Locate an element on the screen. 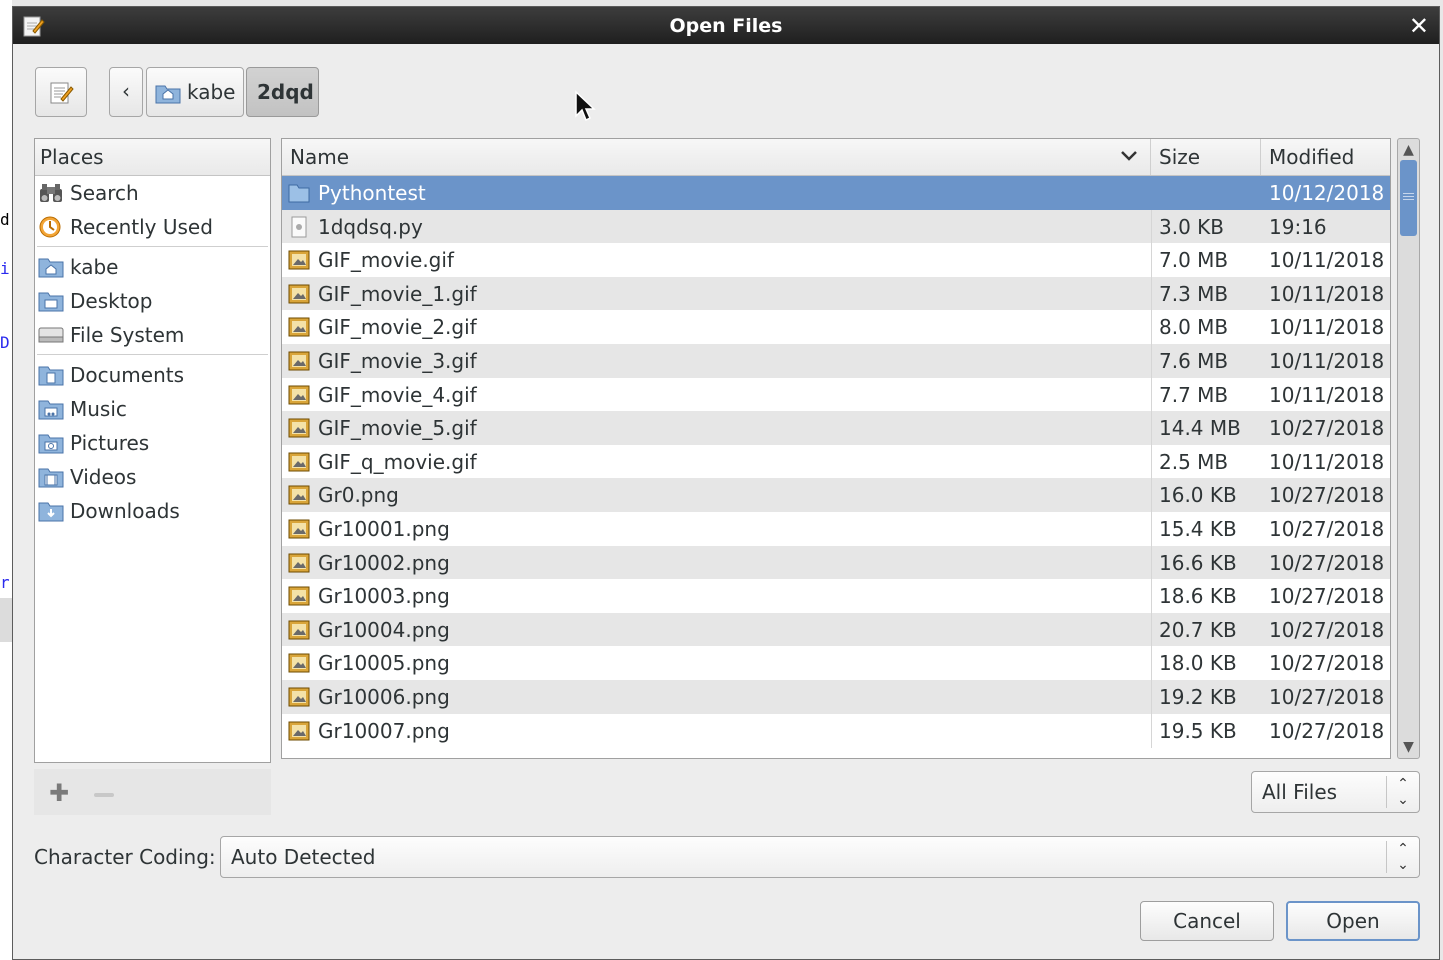 This screenshot has height=960, width=1443. place-label: Downloads is located at coordinates (125, 511).